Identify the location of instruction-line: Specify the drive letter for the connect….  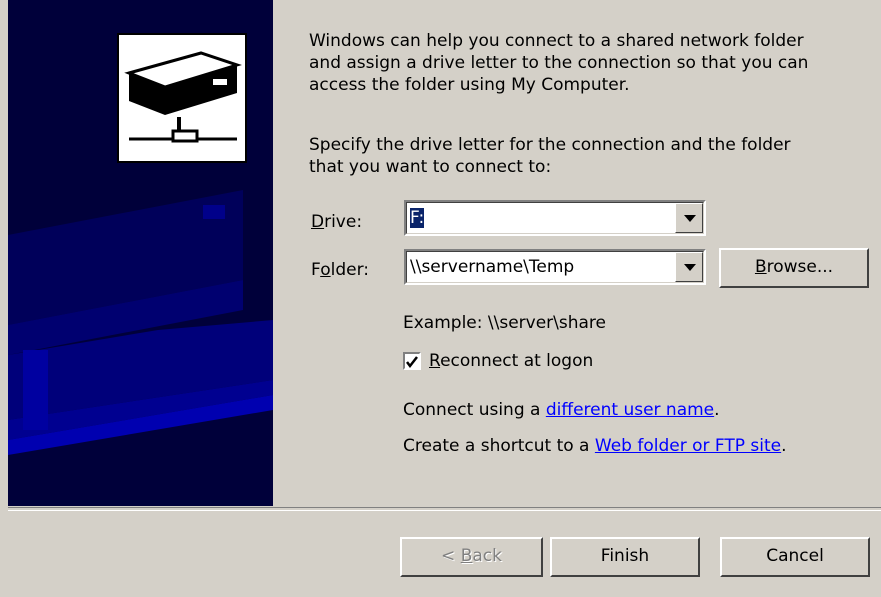
(550, 145).